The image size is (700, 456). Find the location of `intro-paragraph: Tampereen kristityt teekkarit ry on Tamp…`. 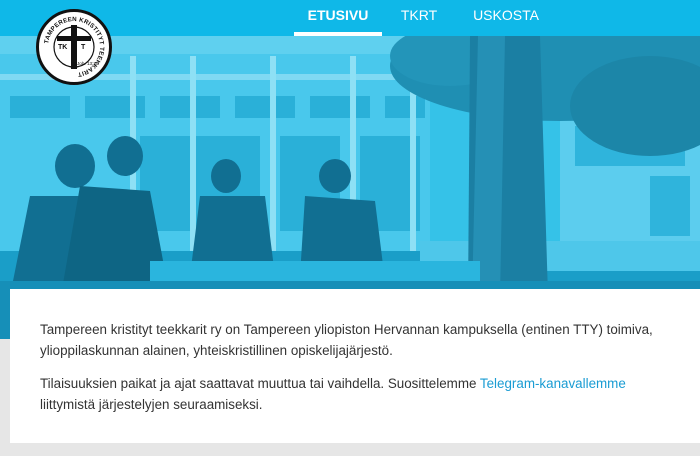

intro-paragraph: Tampereen kristityt teekkarit ry on Tamp… is located at coordinates (346, 340).